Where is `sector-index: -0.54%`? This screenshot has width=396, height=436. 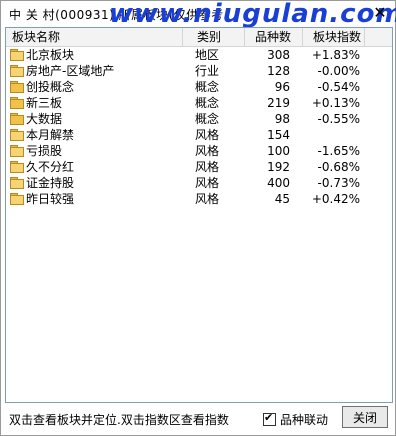
sector-index: -0.54% is located at coordinates (333, 87).